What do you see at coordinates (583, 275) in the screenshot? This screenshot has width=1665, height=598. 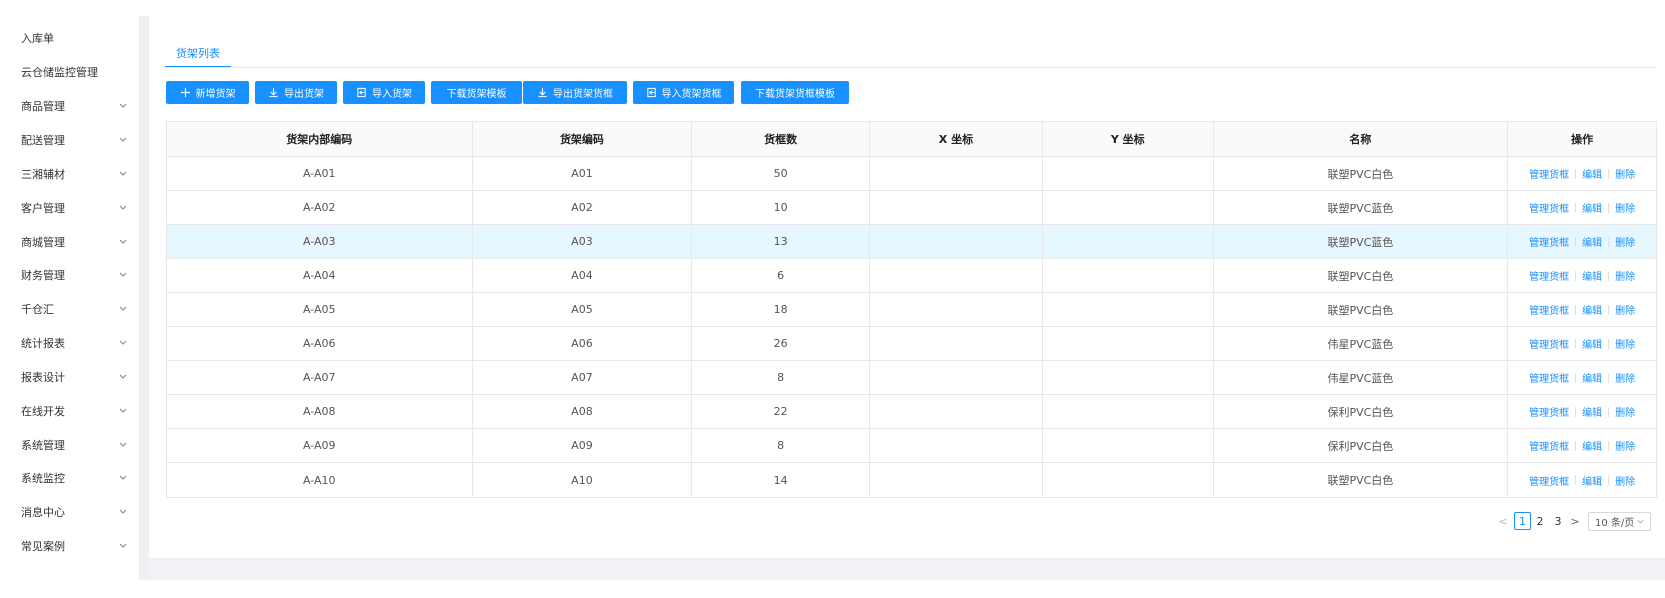 I see `cell-shelf-code: A04` at bounding box center [583, 275].